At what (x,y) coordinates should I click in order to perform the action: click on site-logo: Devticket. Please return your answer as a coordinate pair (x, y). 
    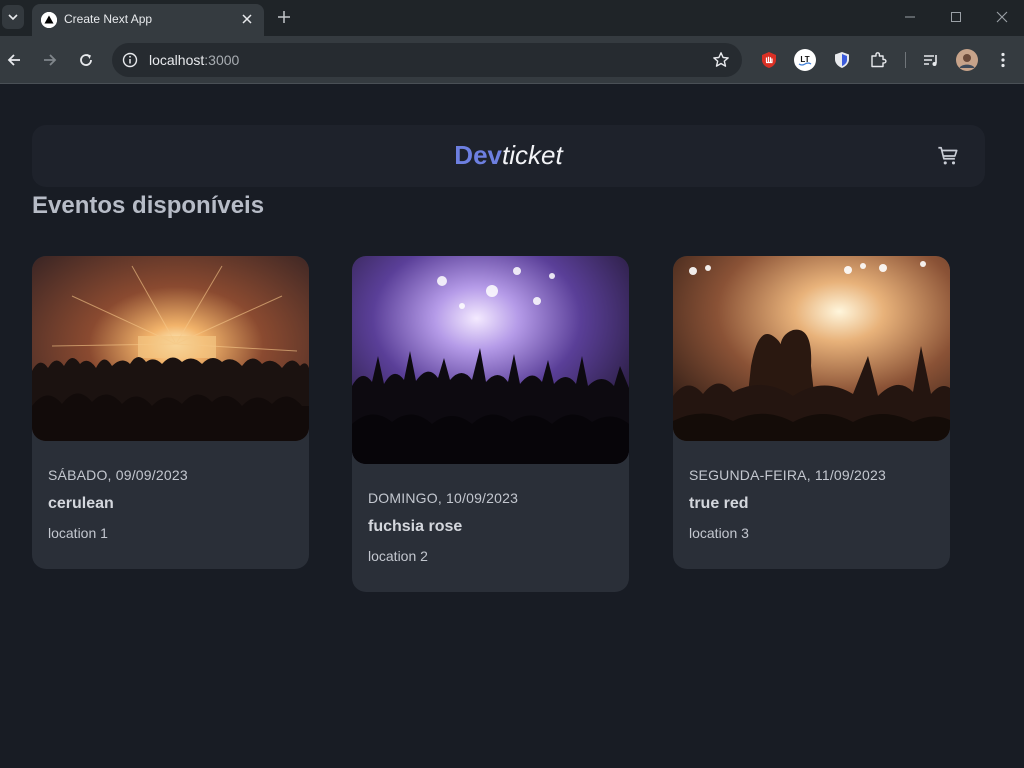
    Looking at the image, I should click on (508, 155).